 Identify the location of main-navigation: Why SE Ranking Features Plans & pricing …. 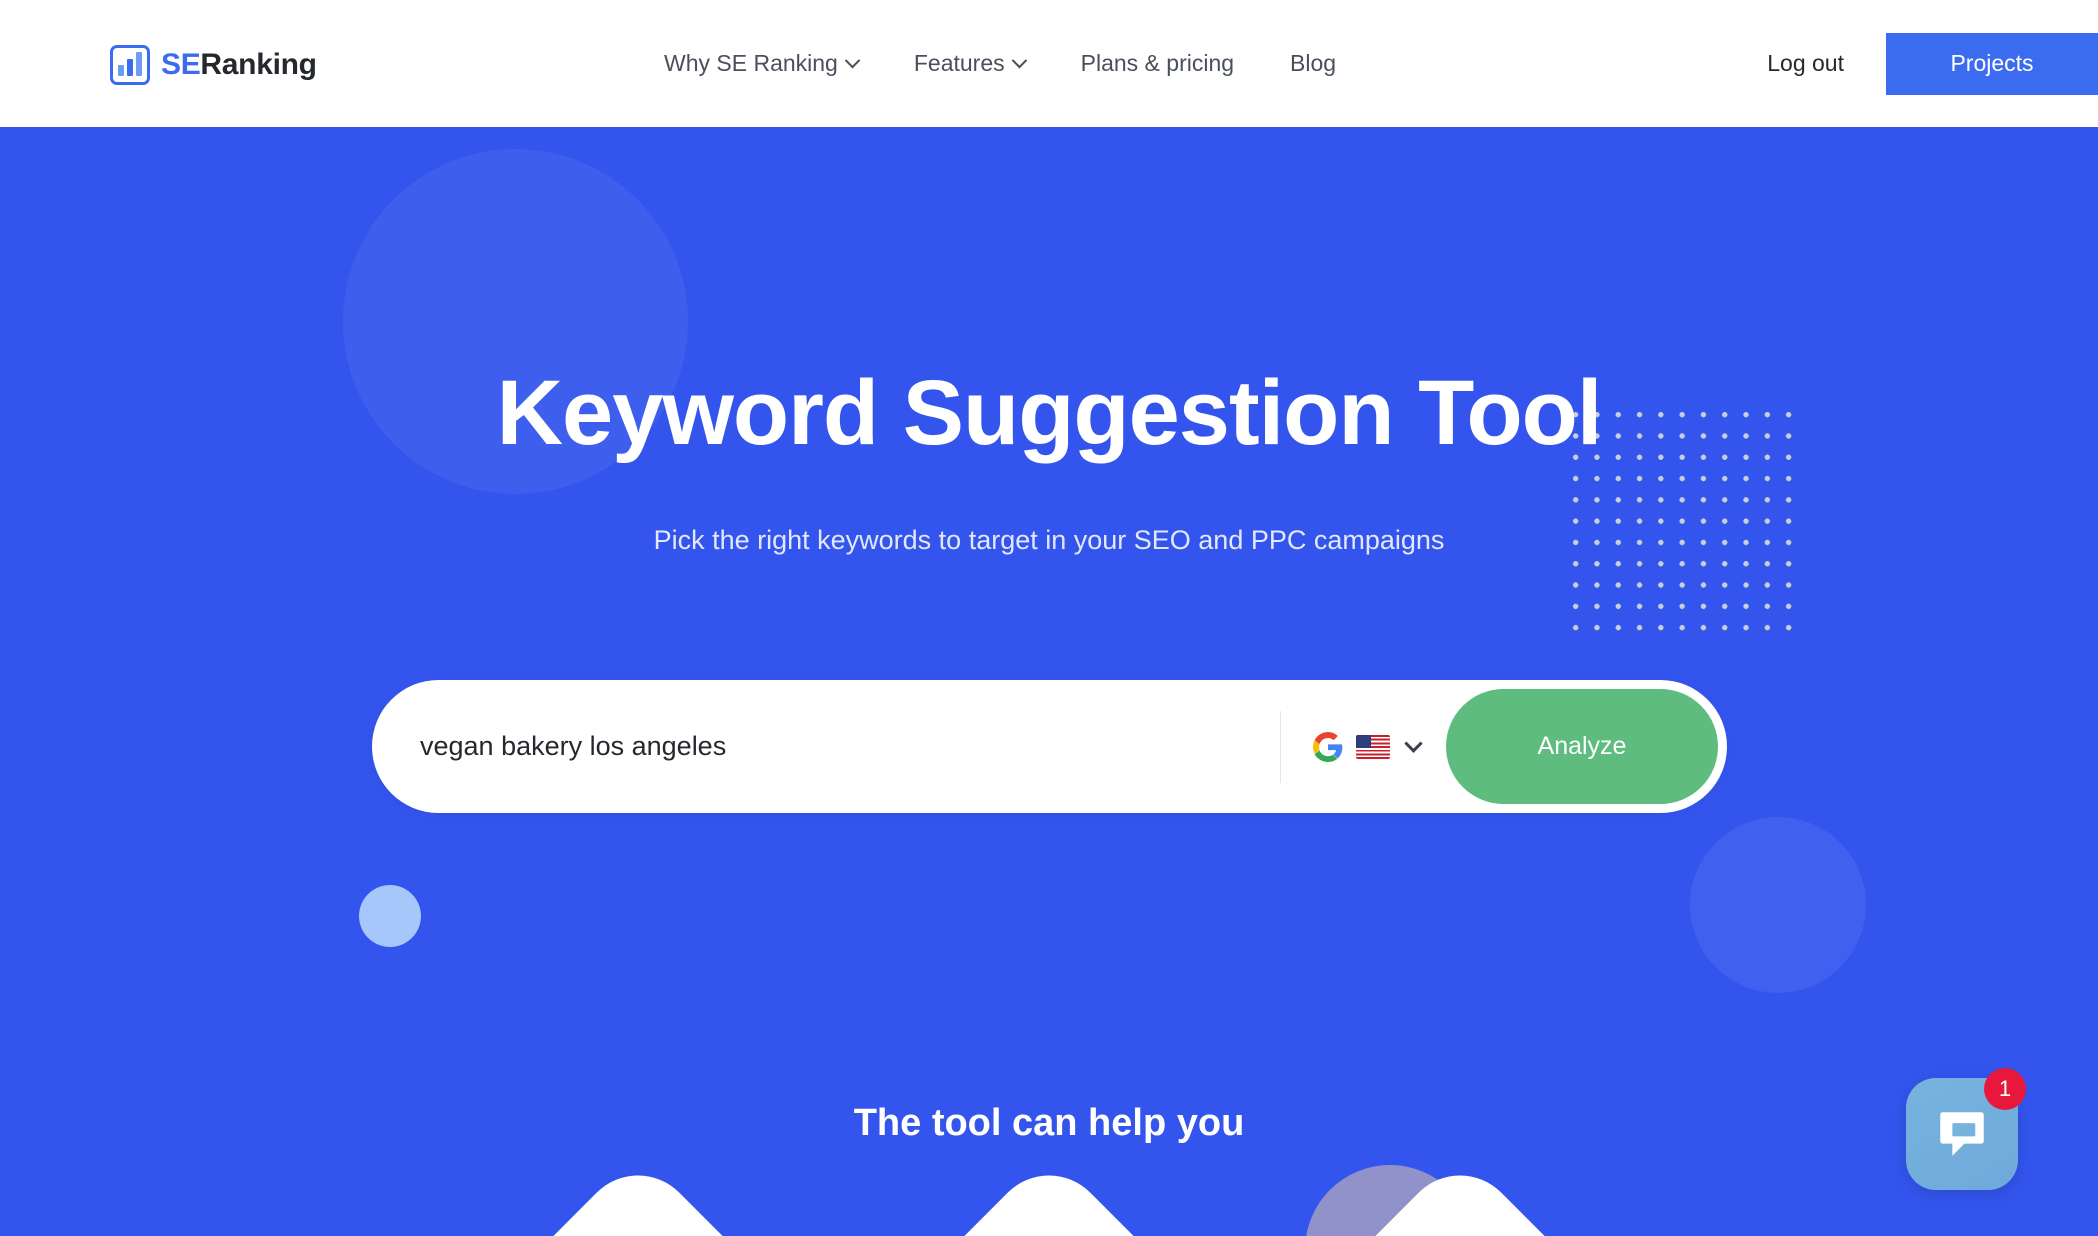
(1000, 63).